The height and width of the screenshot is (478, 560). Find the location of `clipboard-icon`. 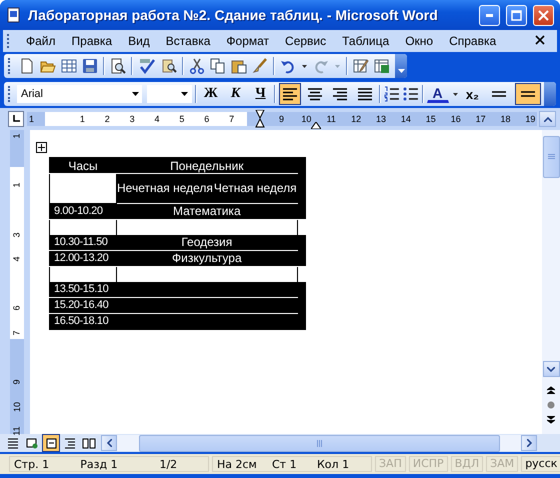

clipboard-icon is located at coordinates (239, 66).